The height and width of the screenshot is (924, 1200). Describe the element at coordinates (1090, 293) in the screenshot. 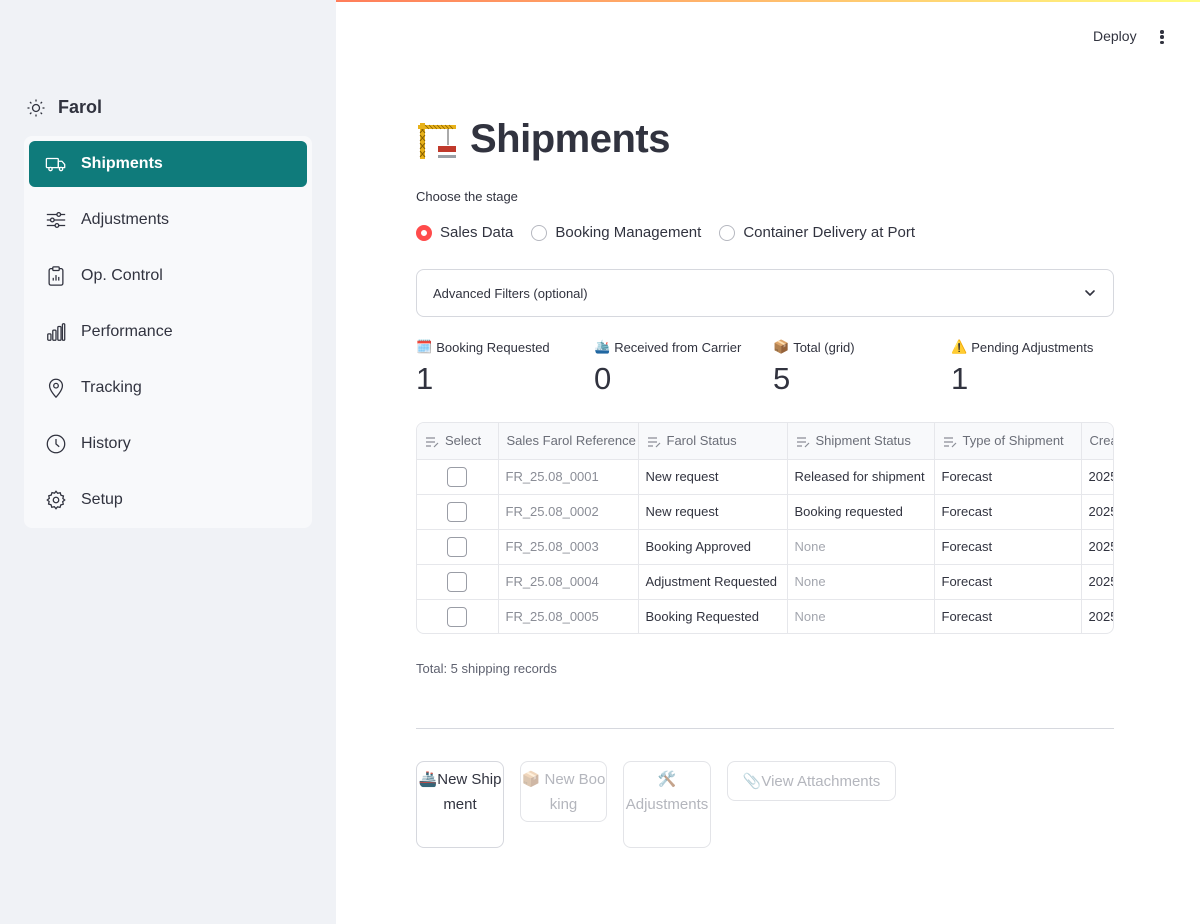

I see `chevron-down-icon` at that location.